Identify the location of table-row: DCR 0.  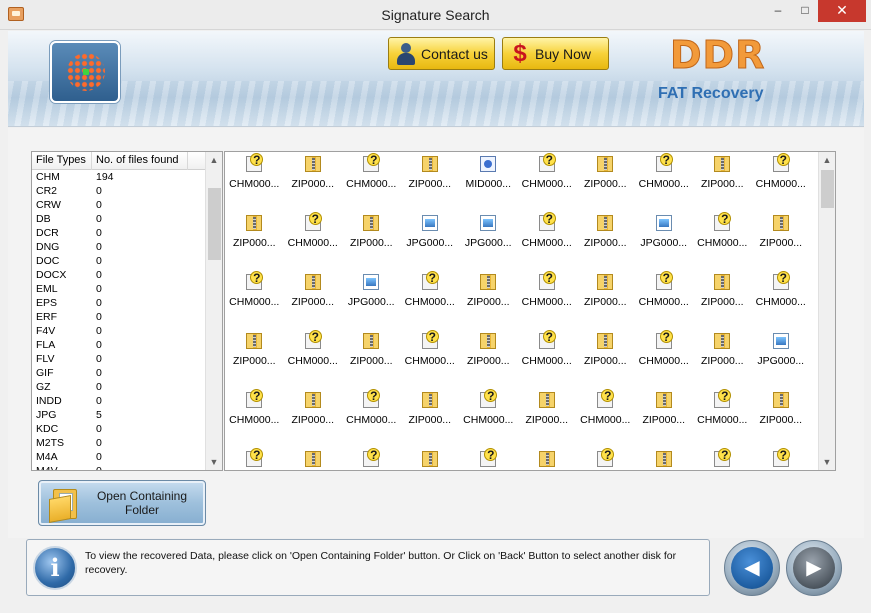
(119, 233).